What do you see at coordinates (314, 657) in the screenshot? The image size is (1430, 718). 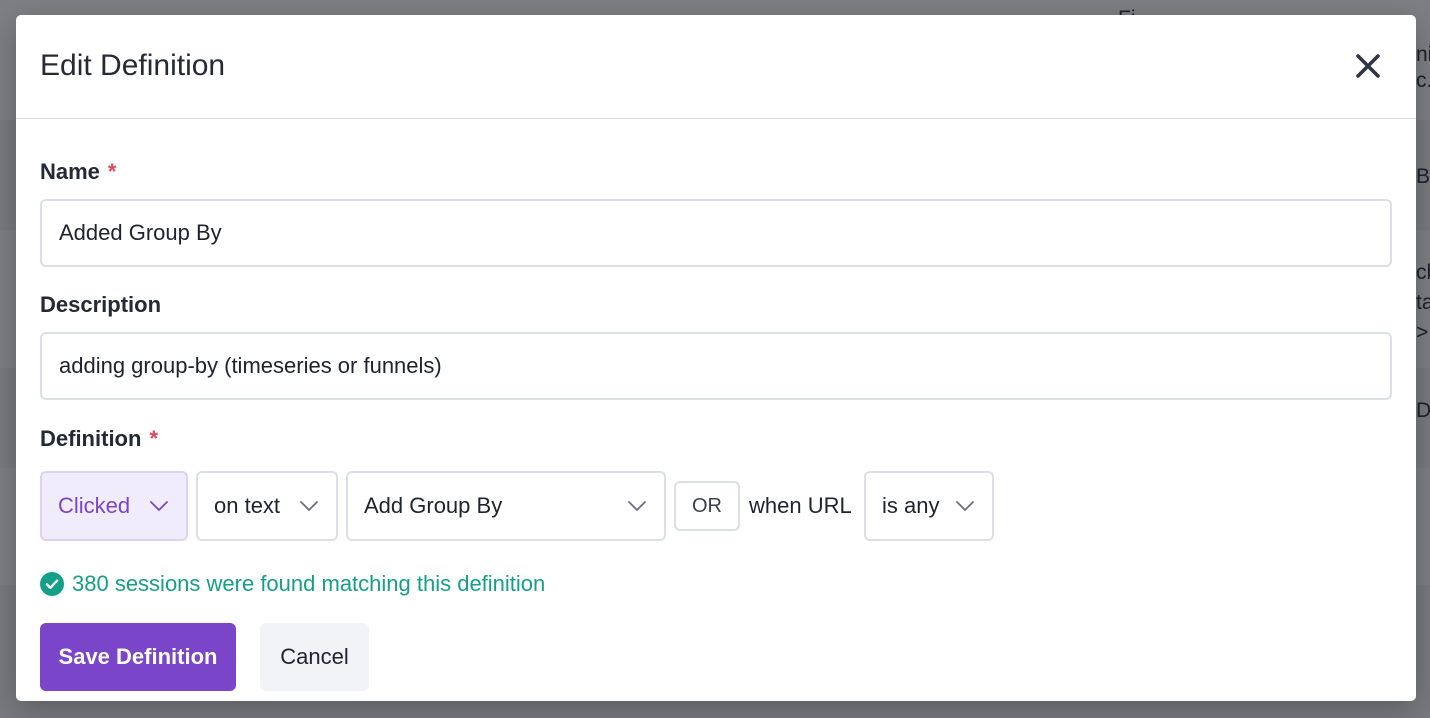 I see `cancel-button: Cancel` at bounding box center [314, 657].